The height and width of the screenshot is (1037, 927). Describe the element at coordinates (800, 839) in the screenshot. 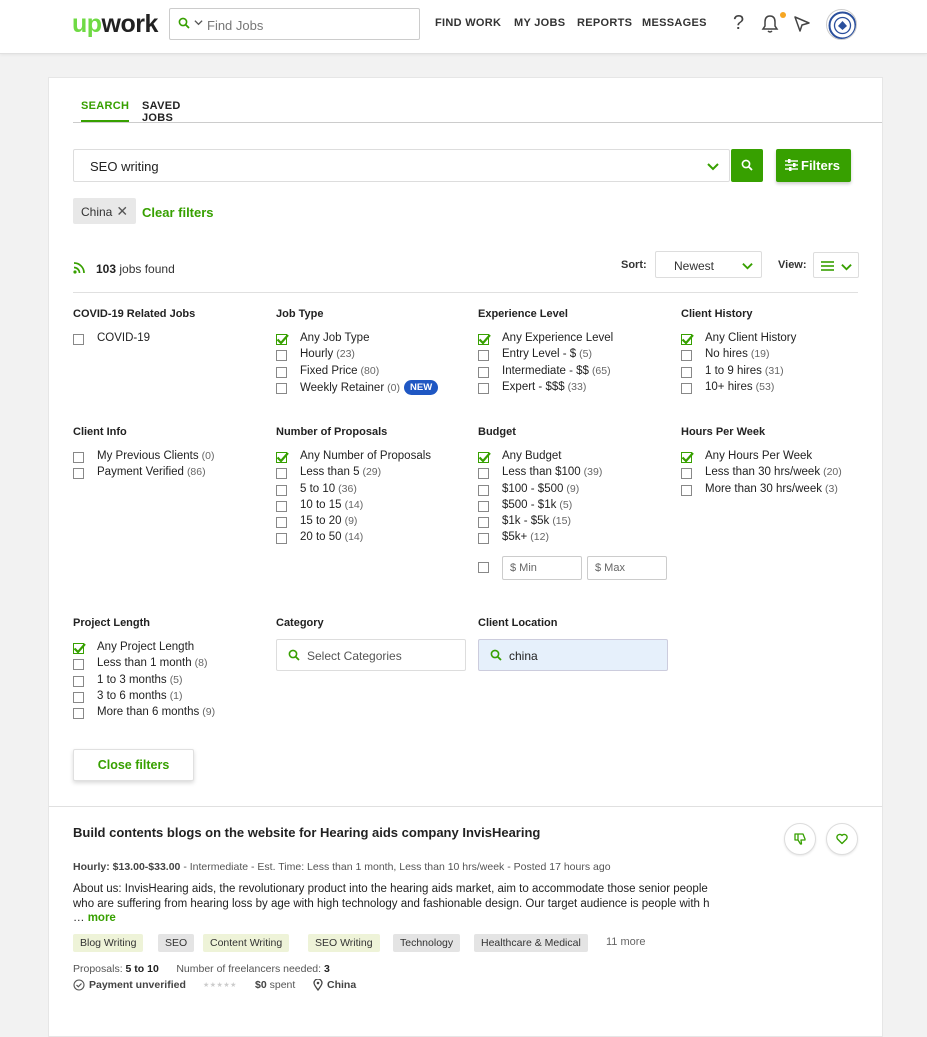

I see `dislike-job-button` at that location.